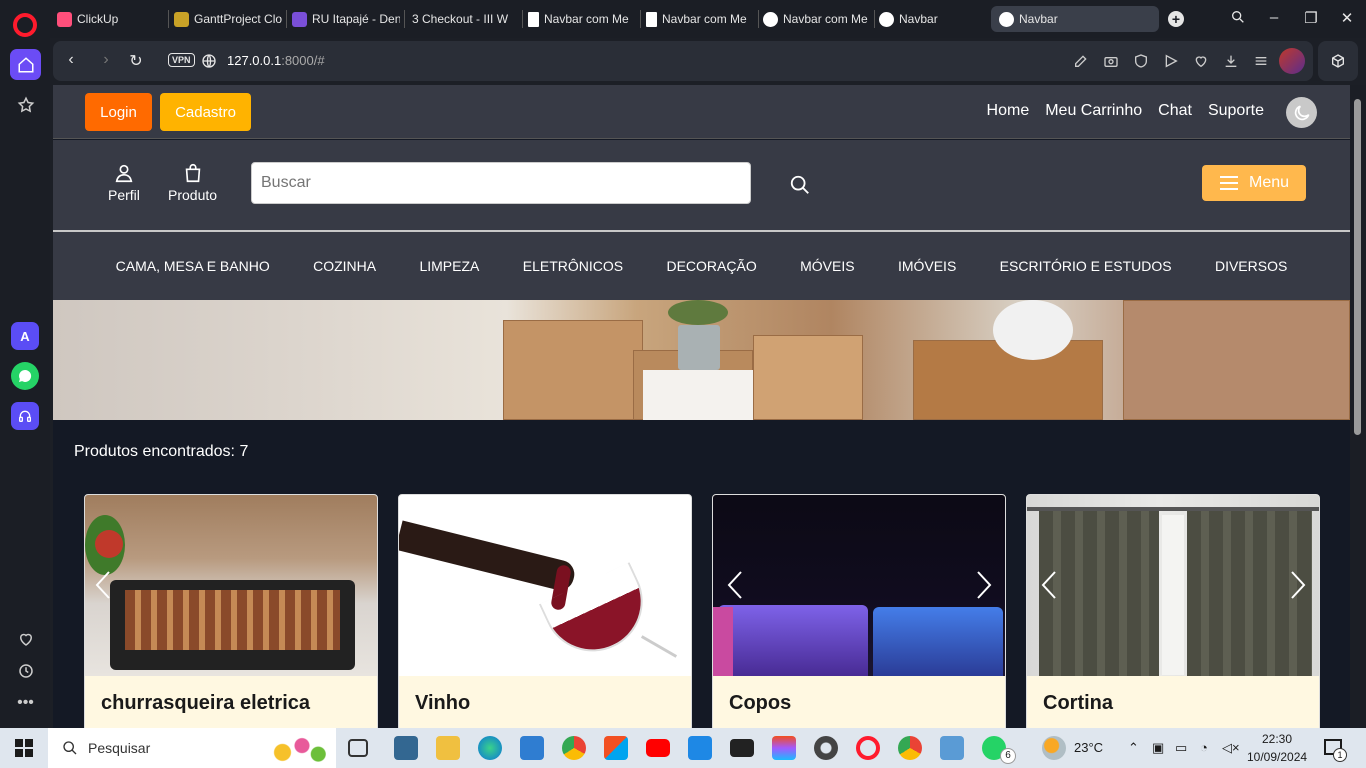  Describe the element at coordinates (574, 748) in the screenshot. I see `chrome-icon` at that location.